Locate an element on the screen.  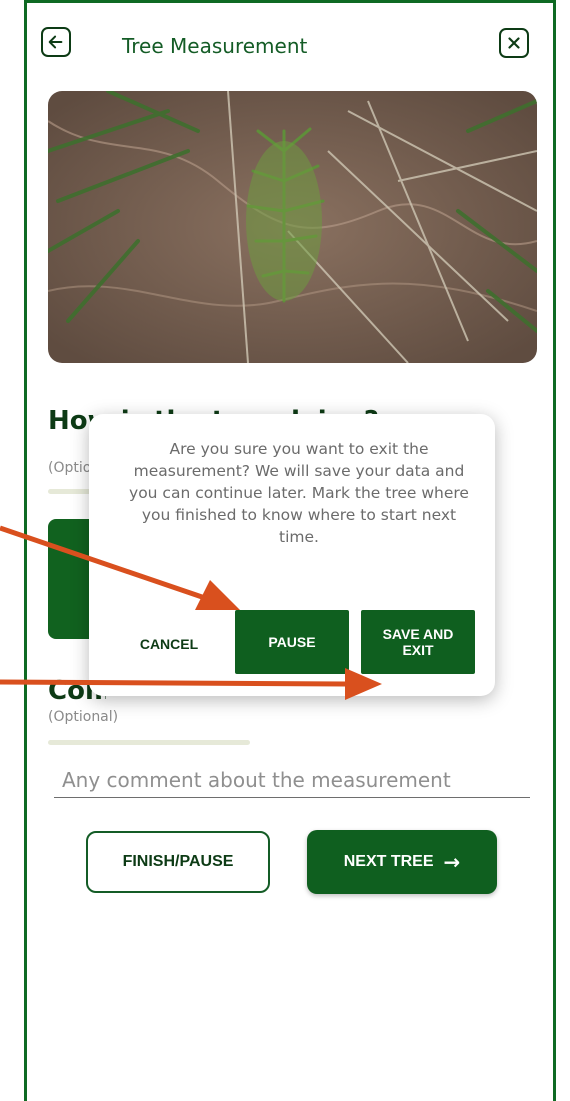
back-button is located at coordinates (56, 42).